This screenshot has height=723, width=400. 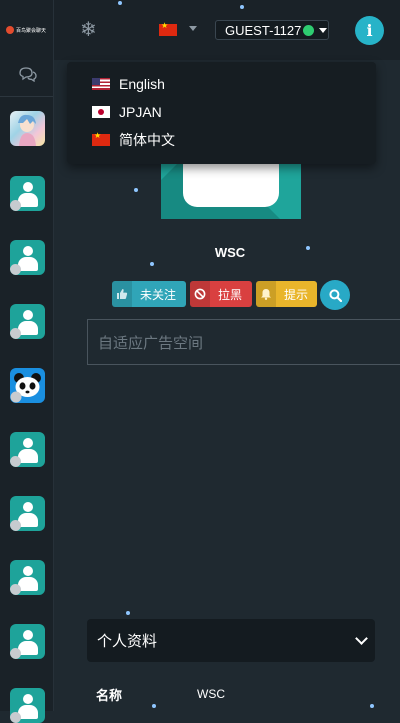 I want to click on logo-mark, so click(x=10, y=30).